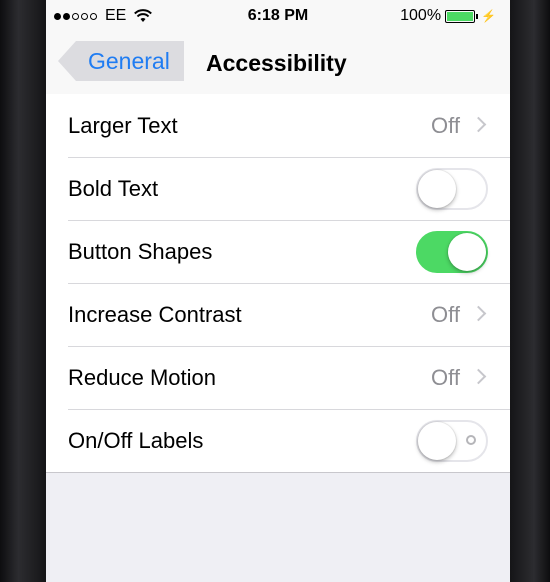 The height and width of the screenshot is (582, 550). I want to click on status-right: 100% ⚡, so click(448, 16).